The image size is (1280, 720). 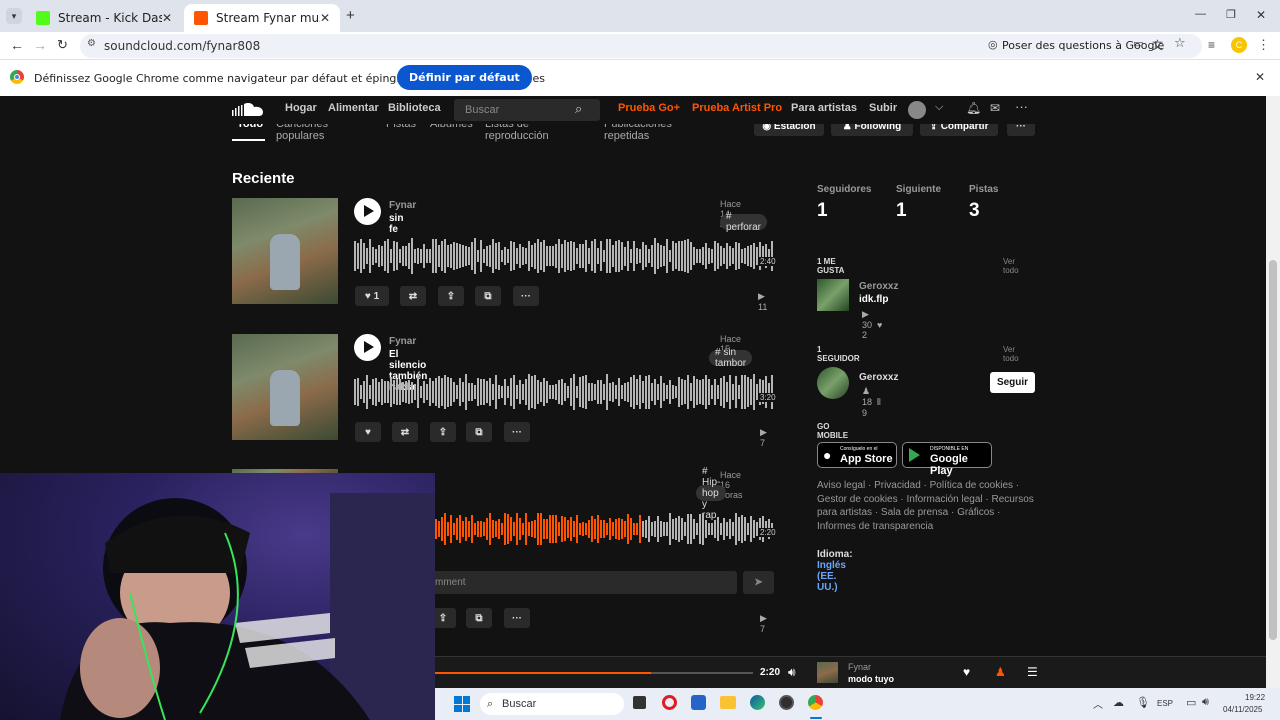 What do you see at coordinates (1021, 106) in the screenshot?
I see `more-icon: ···` at bounding box center [1021, 106].